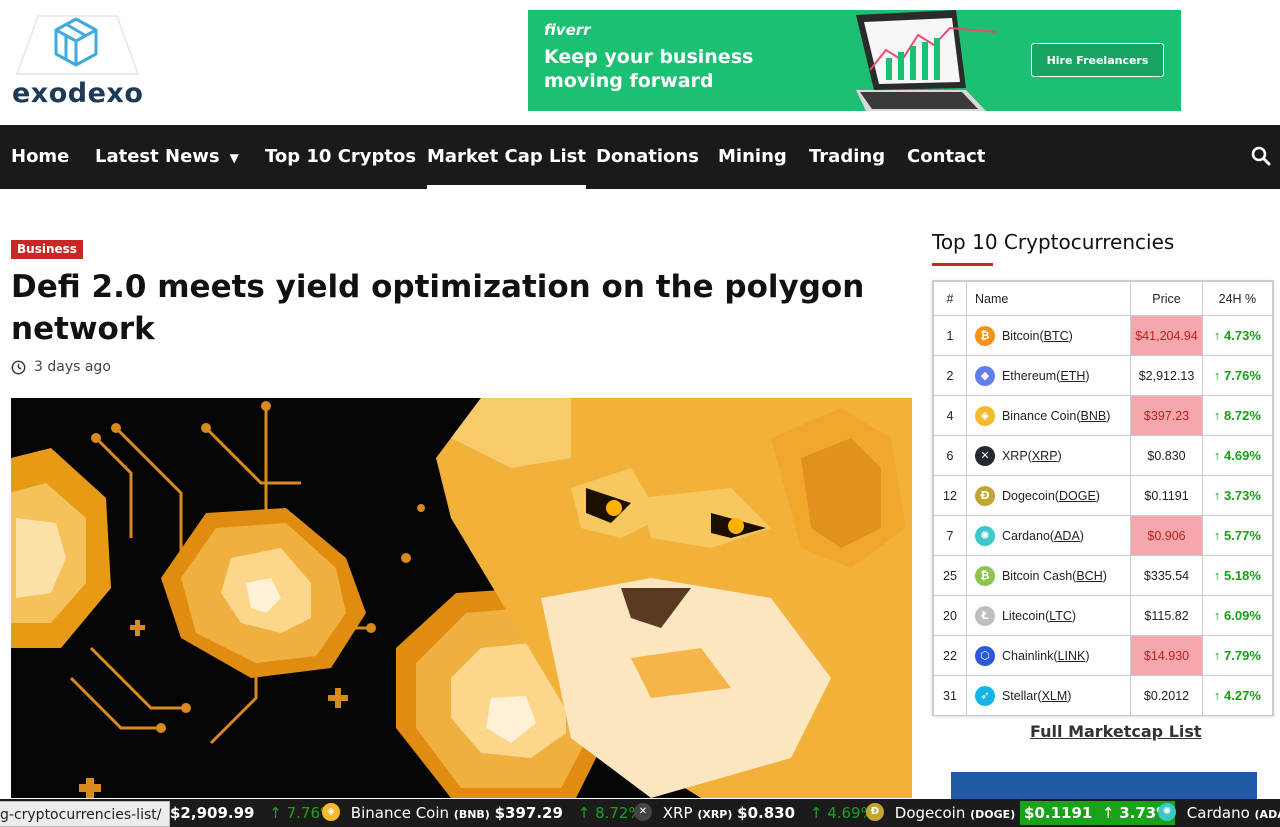  Describe the element at coordinates (167, 157) in the screenshot. I see `nav-item-latest-news: Latest News ▼` at that location.